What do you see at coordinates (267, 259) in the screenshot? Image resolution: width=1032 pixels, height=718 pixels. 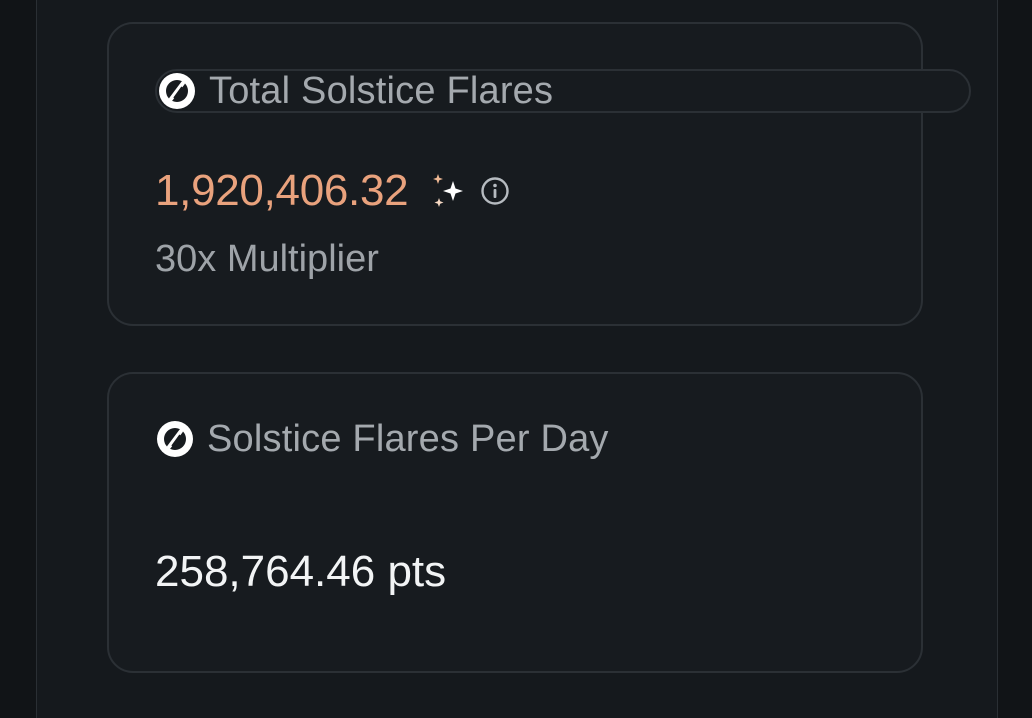 I see `multiplier-label: 30x Multiplier` at bounding box center [267, 259].